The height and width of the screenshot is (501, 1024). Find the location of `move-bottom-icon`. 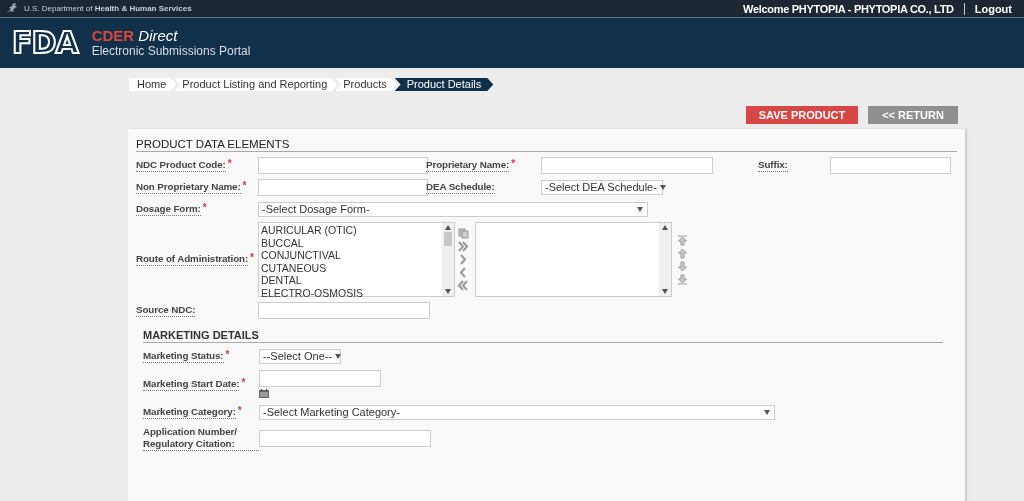

move-bottom-icon is located at coordinates (682, 279).